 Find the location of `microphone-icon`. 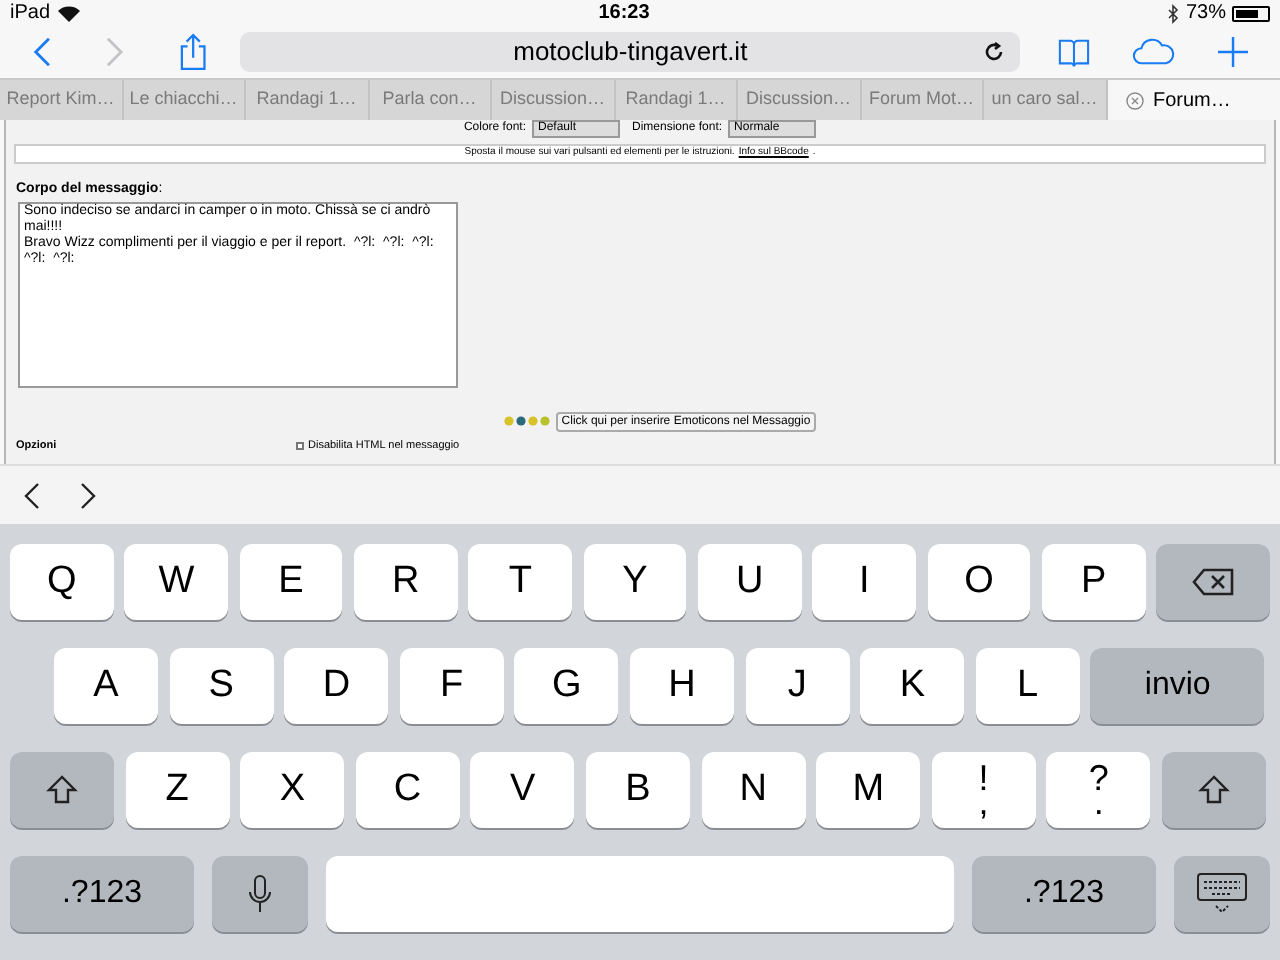

microphone-icon is located at coordinates (260, 894).